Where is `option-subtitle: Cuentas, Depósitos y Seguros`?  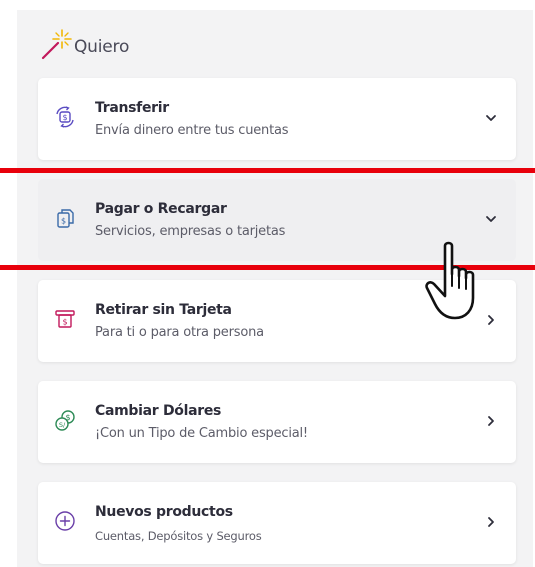
option-subtitle: Cuentas, Depósitos y Seguros is located at coordinates (178, 536).